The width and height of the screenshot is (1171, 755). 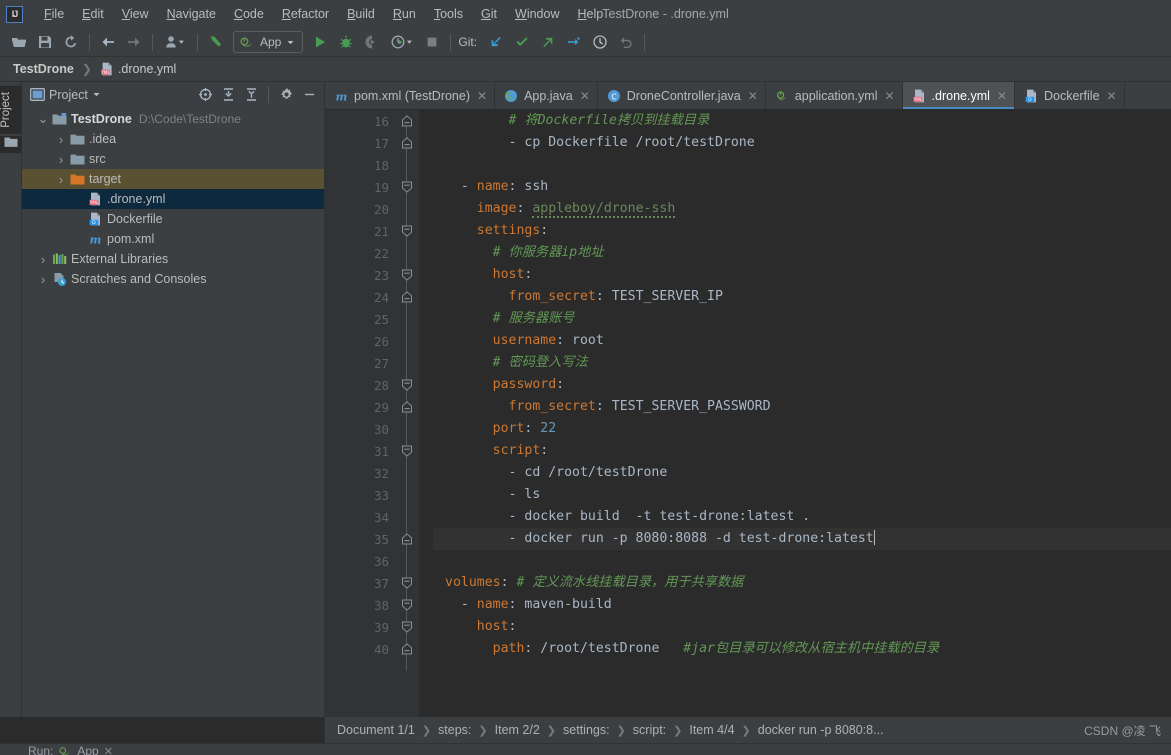 I want to click on code-line: from_secret: TEST_SERVER_IP, so click(x=808, y=297).